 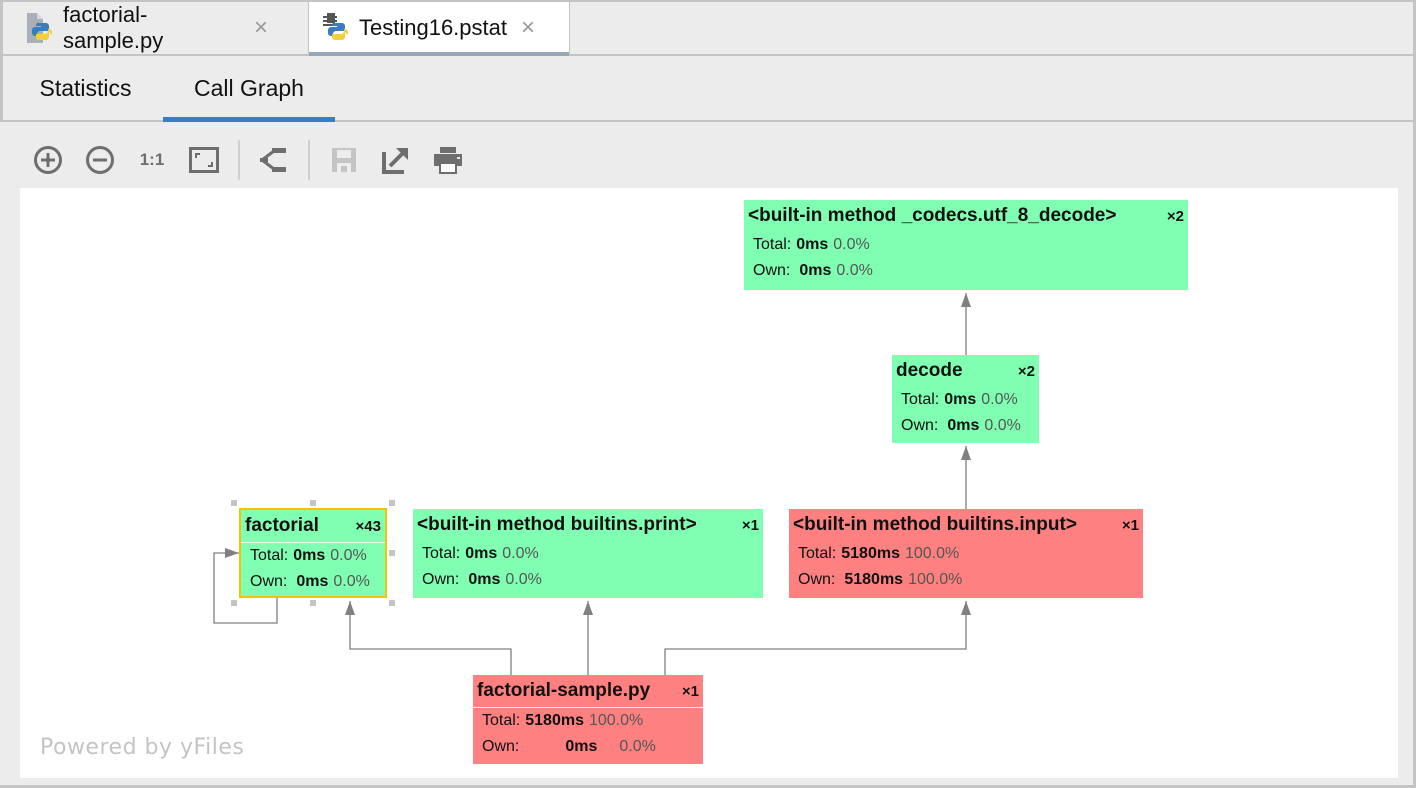 What do you see at coordinates (433, 27) in the screenshot?
I see `editor-tab-label: Testing16.pstat` at bounding box center [433, 27].